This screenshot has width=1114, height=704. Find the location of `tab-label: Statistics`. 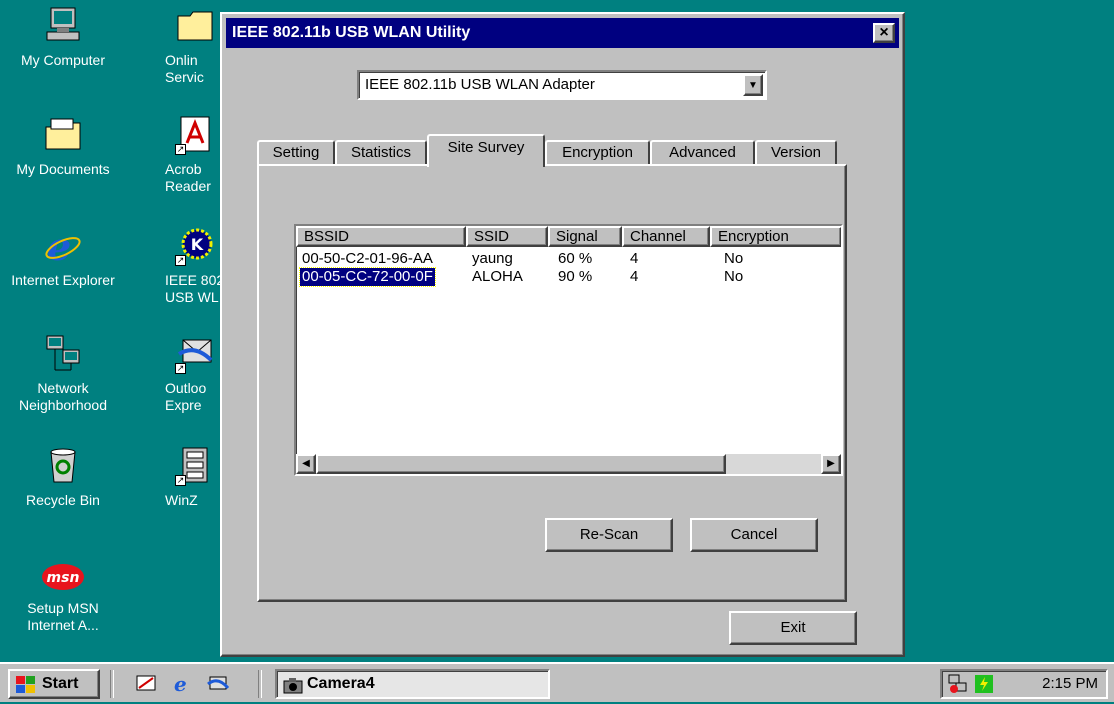

tab-label: Statistics is located at coordinates (380, 152).